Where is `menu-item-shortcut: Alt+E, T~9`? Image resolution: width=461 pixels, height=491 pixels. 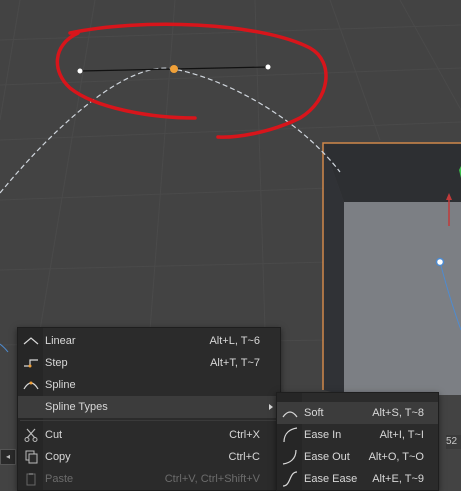 menu-item-shortcut: Alt+E, T~9 is located at coordinates (398, 479).